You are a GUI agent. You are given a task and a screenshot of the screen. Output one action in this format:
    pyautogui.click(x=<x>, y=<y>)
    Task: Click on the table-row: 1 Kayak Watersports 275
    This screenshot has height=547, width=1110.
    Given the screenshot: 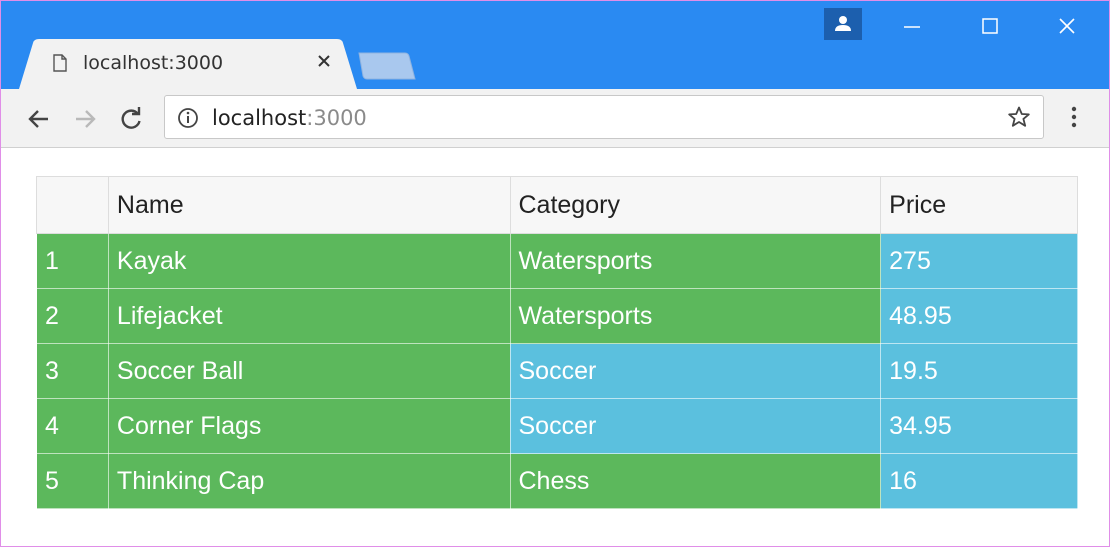 What is the action you would take?
    pyautogui.click(x=557, y=261)
    